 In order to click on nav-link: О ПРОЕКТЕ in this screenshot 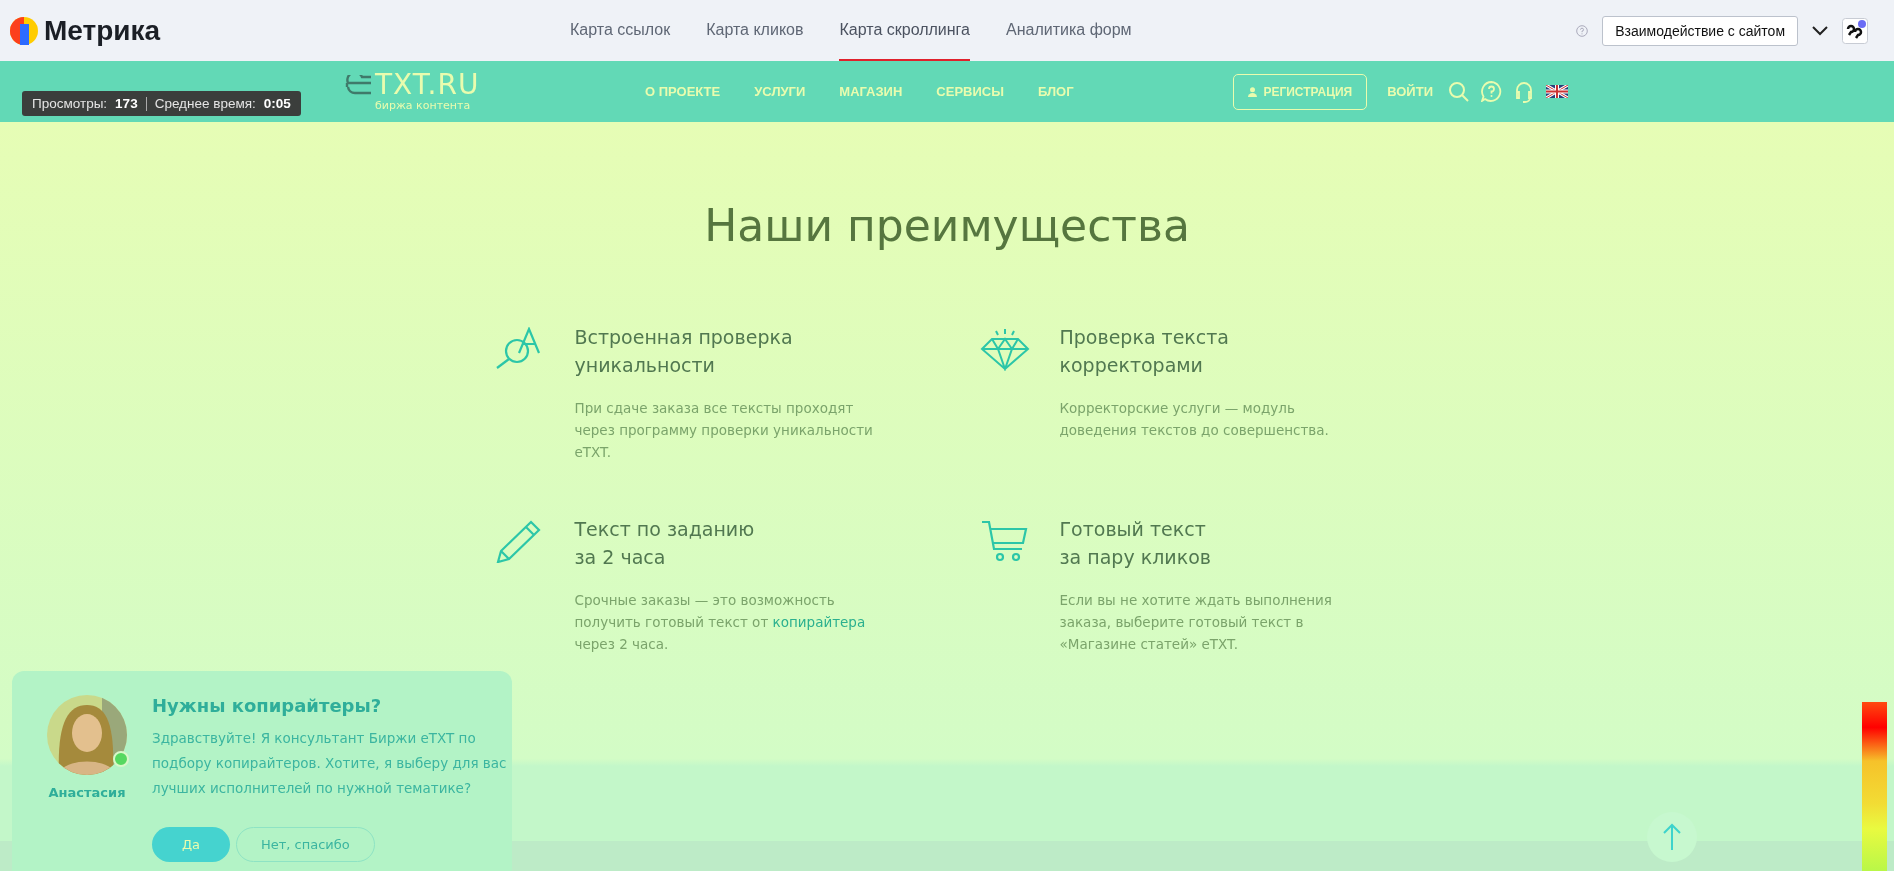, I will do `click(683, 91)`.